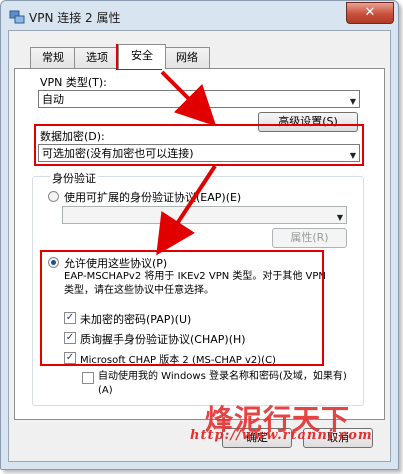  Describe the element at coordinates (188, 98) in the screenshot. I see `arrow-tab-to-encryption` at that location.